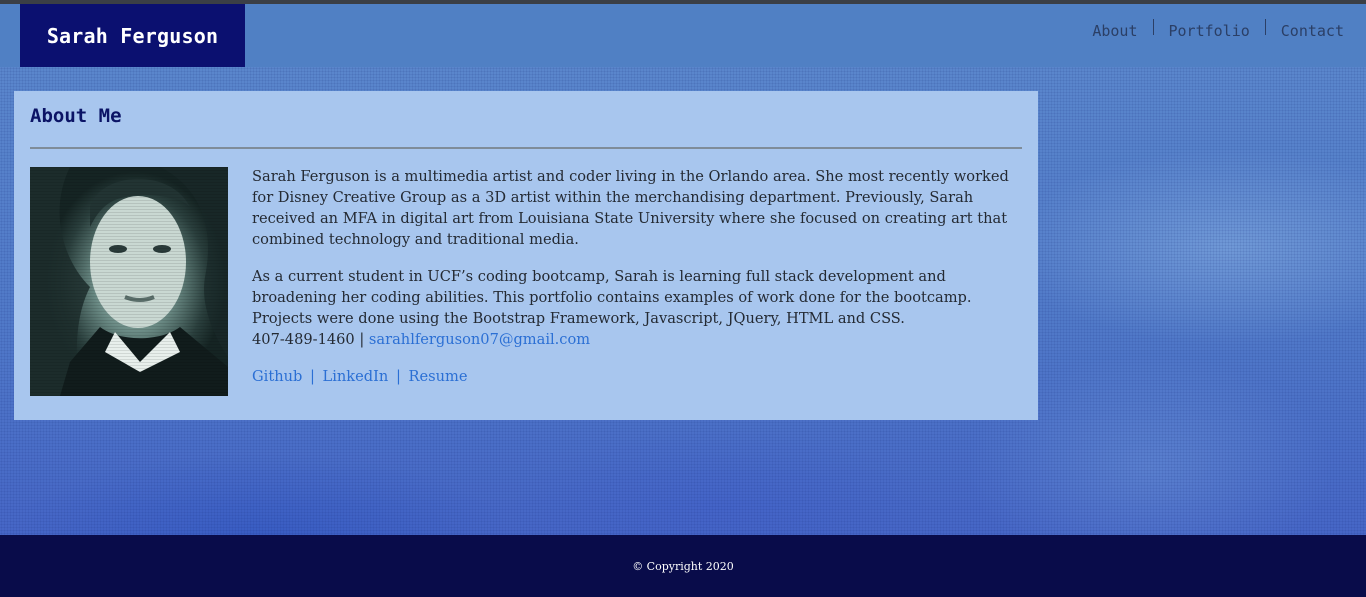 The height and width of the screenshot is (597, 1366). What do you see at coordinates (526, 148) in the screenshot?
I see `heading-divider` at bounding box center [526, 148].